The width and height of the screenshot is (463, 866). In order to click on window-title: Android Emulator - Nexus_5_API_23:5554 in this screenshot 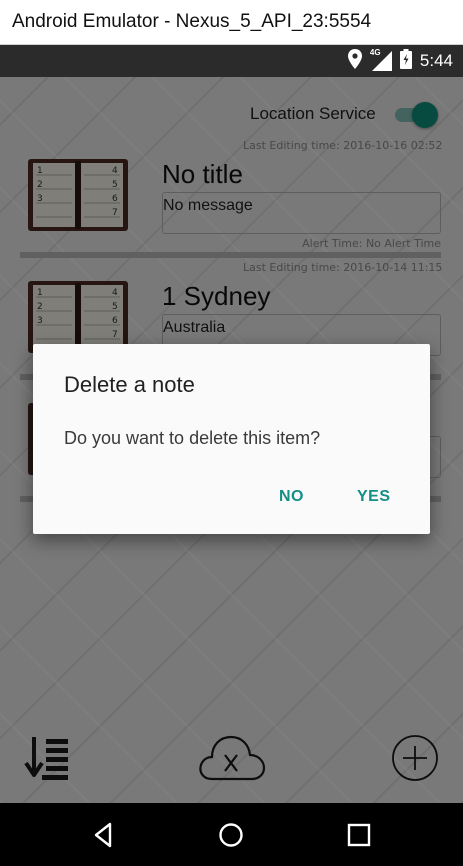, I will do `click(231, 22)`.